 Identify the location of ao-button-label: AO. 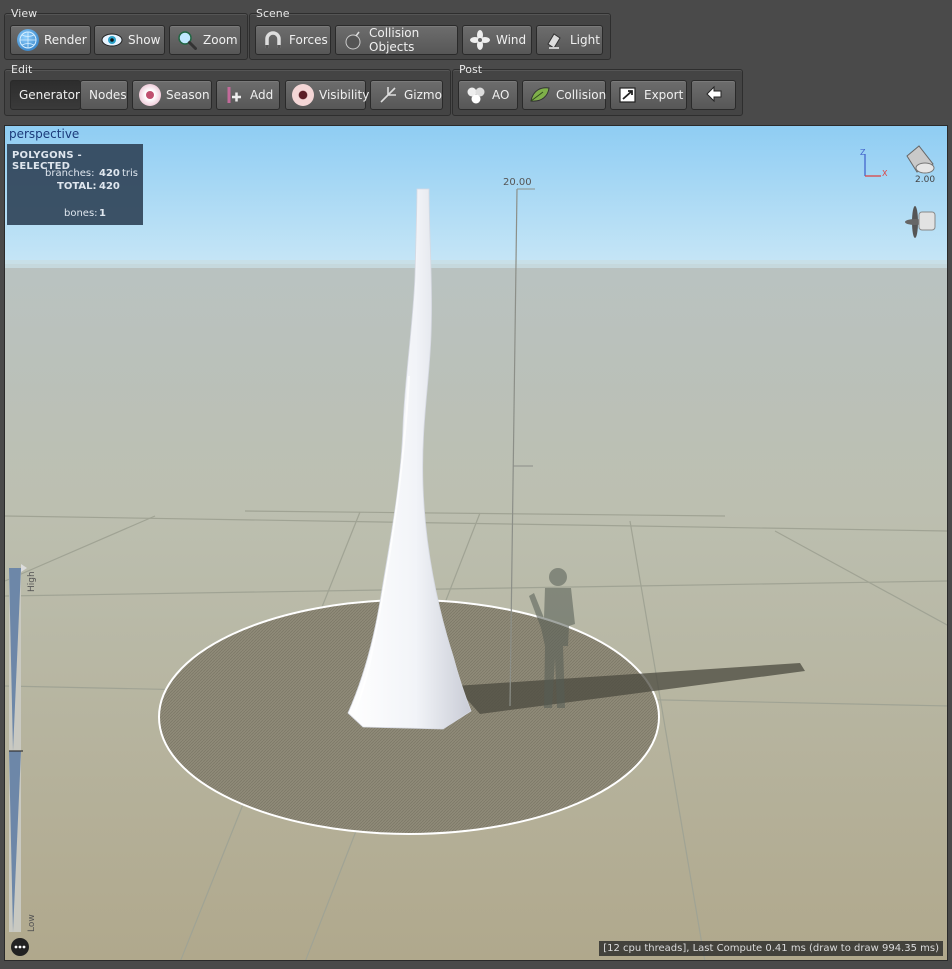
(501, 95).